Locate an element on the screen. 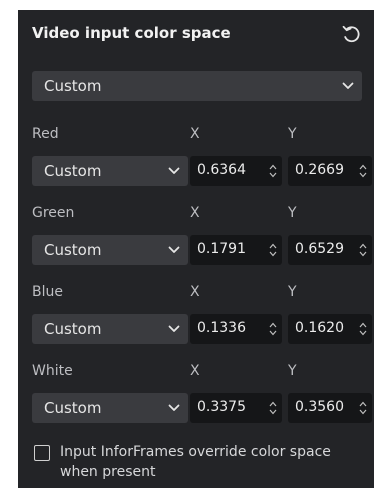 This screenshot has width=392, height=488. color-space-dropdown: Custom is located at coordinates (197, 86).